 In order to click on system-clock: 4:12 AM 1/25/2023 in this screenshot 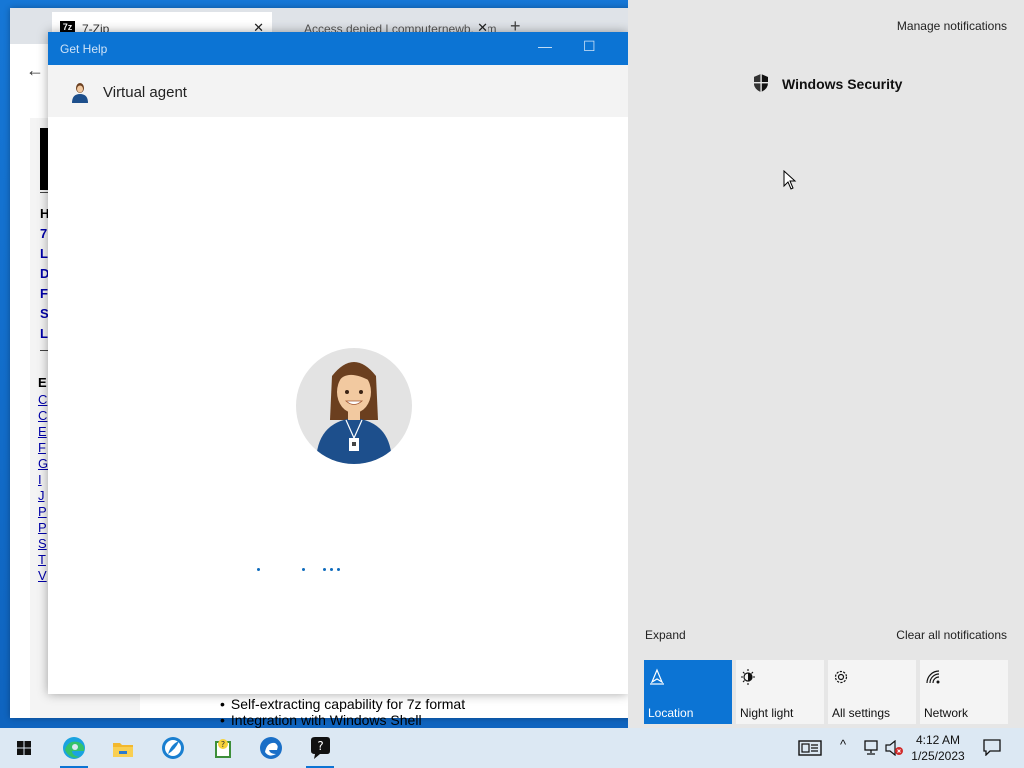, I will do `click(938, 748)`.